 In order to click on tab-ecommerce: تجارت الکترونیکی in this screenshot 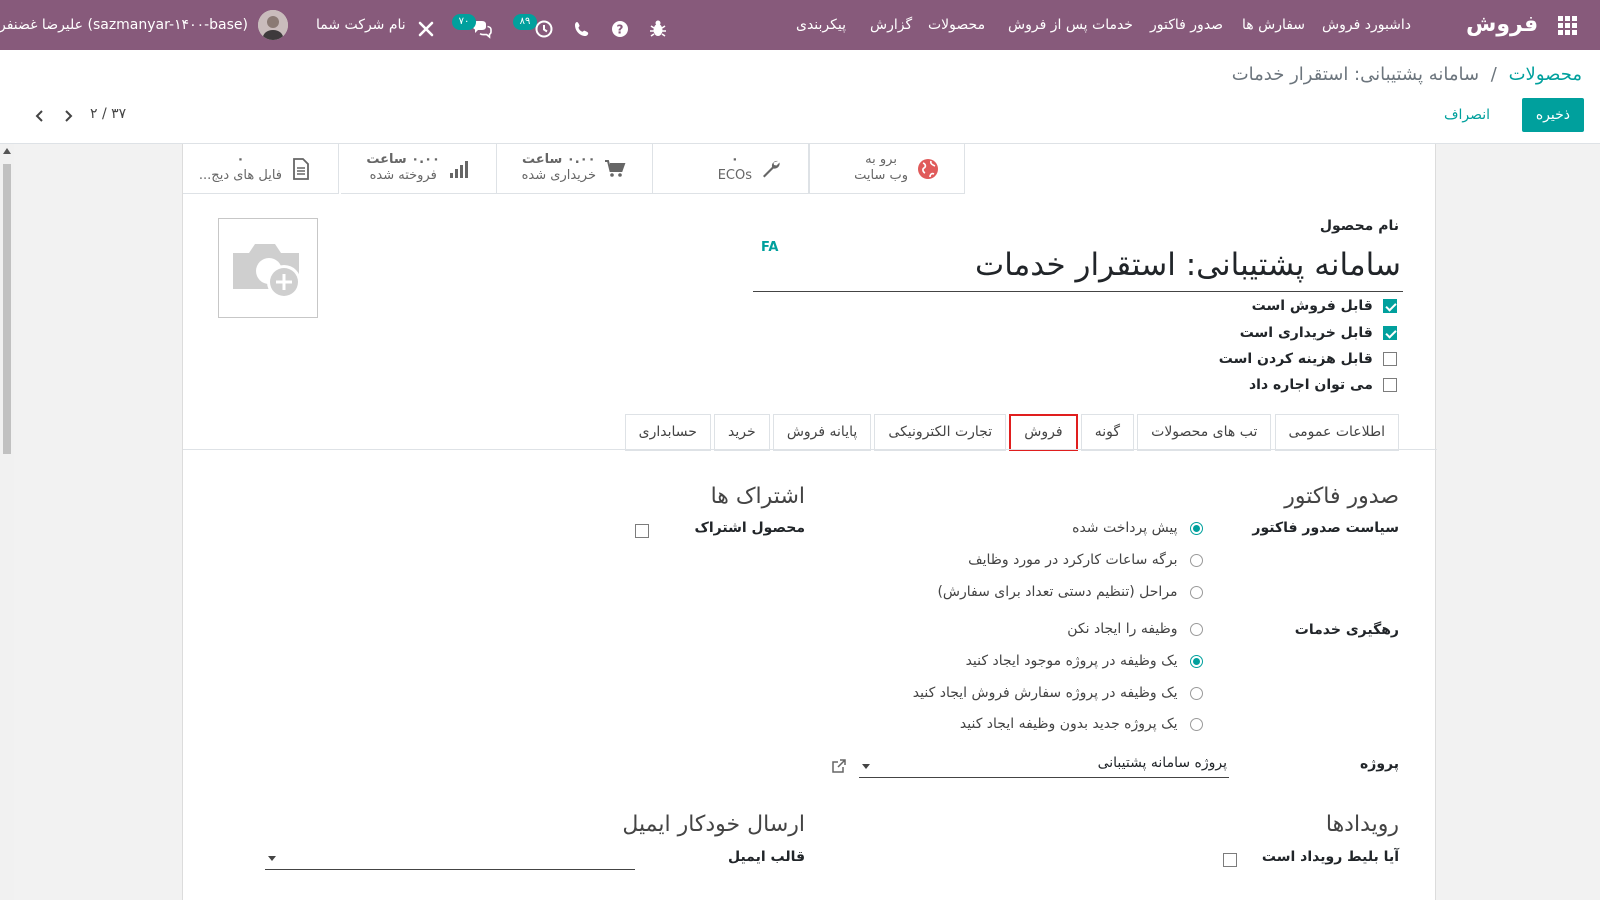, I will do `click(940, 432)`.